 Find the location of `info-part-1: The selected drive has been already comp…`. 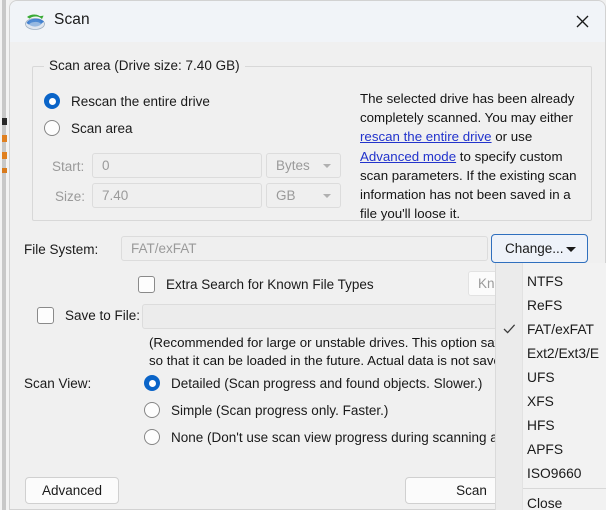

info-part-1: The selected drive has been already comp… is located at coordinates (467, 108).